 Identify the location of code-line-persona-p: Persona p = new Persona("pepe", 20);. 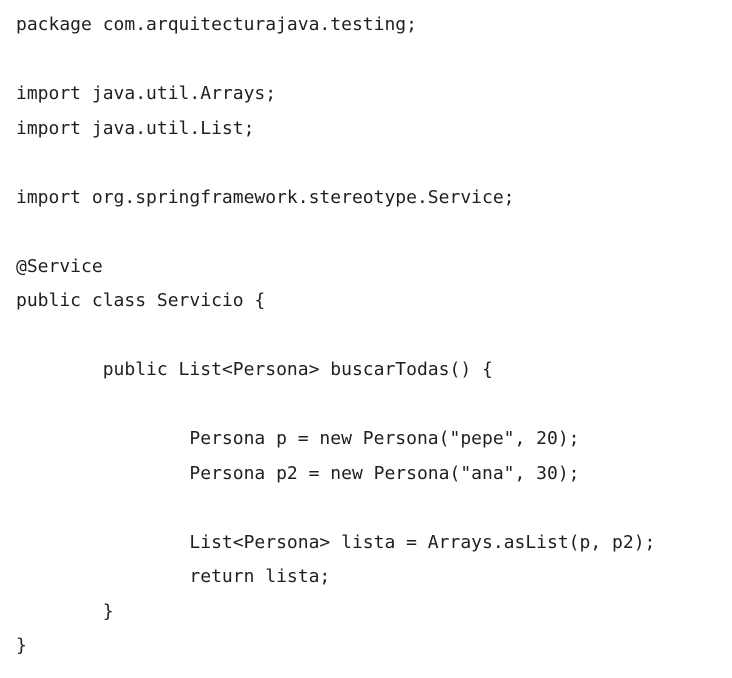
(298, 438).